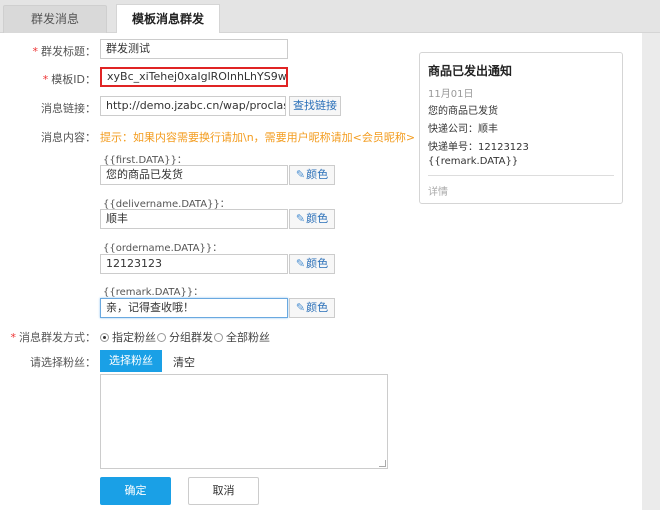  What do you see at coordinates (223, 491) in the screenshot?
I see `cancel-button: 取消` at bounding box center [223, 491].